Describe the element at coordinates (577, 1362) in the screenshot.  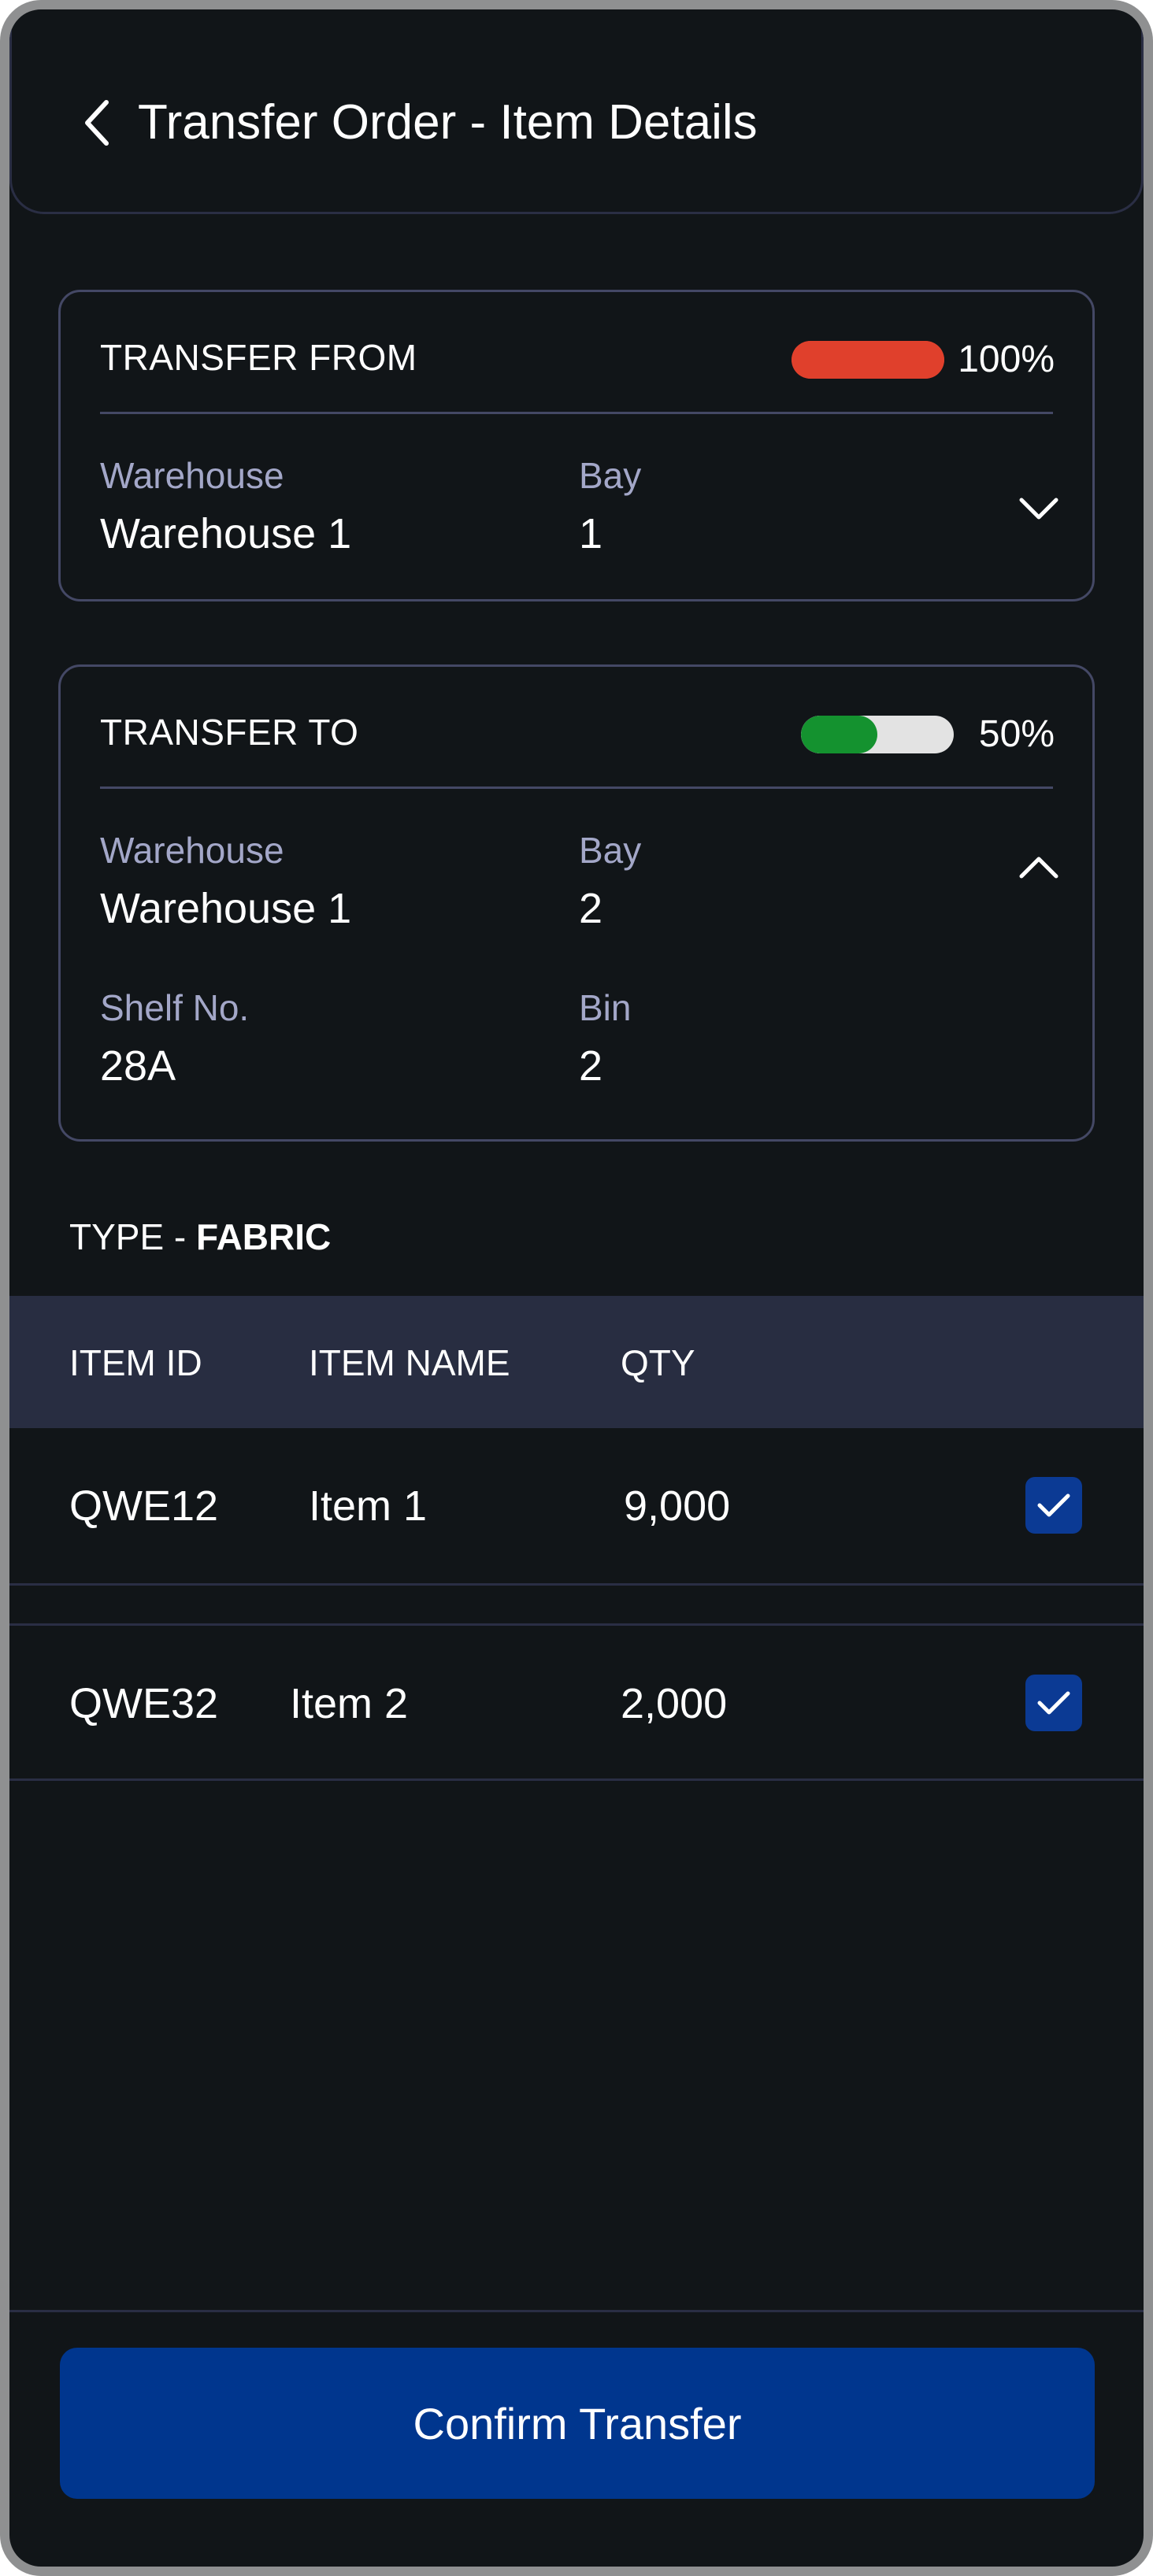
I see `table-header: ITEM ID ITEM NAME QTY` at that location.